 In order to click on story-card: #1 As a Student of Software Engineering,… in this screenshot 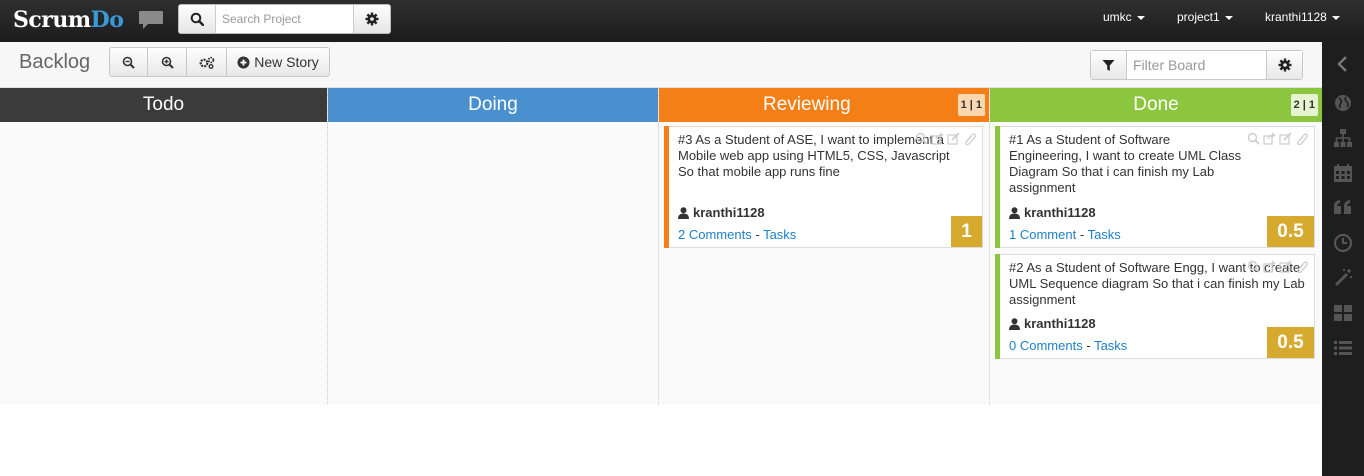, I will do `click(1155, 187)`.